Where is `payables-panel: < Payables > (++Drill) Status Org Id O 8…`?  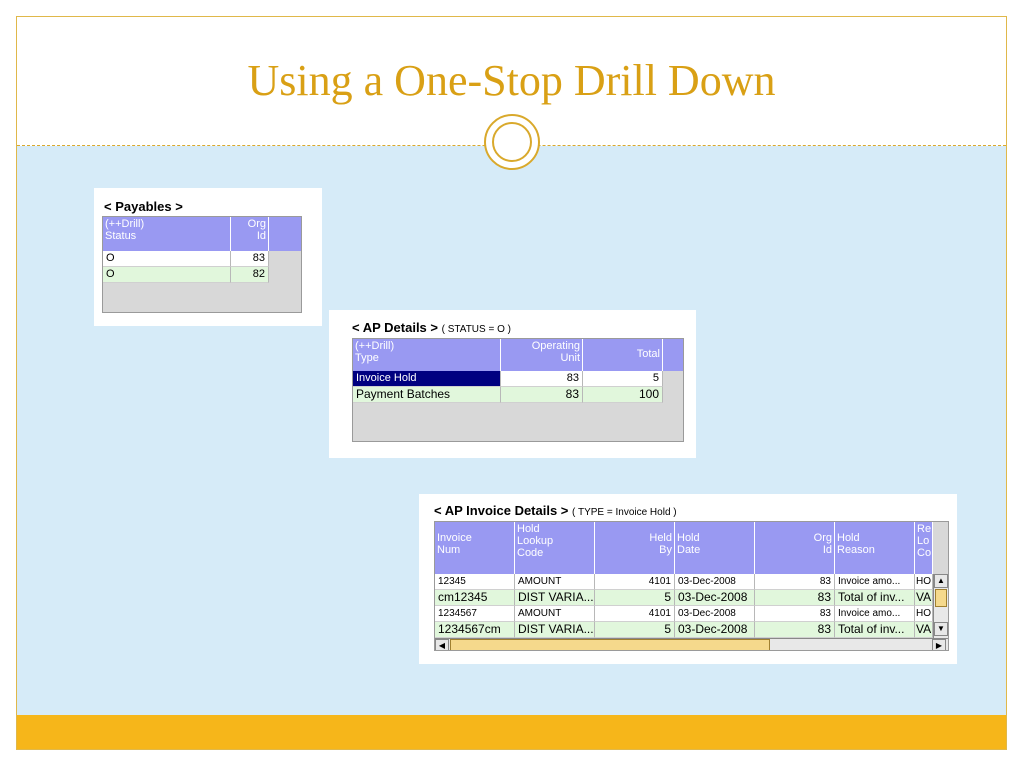
payables-panel: < Payables > (++Drill) Status Org Id O 8… is located at coordinates (208, 257).